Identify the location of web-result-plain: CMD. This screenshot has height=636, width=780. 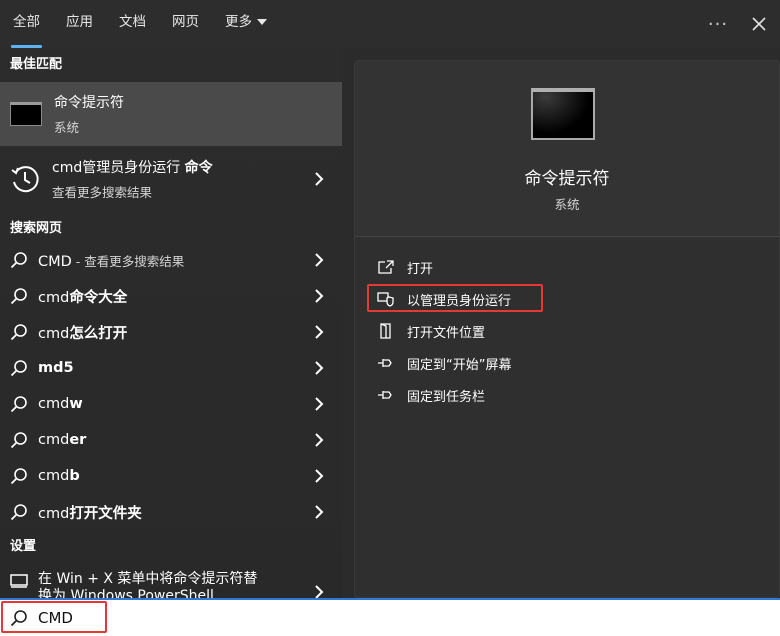
(55, 261).